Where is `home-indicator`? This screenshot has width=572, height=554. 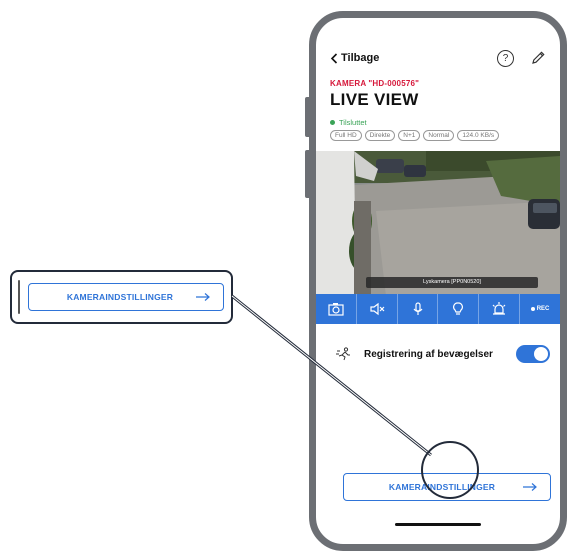 home-indicator is located at coordinates (438, 524).